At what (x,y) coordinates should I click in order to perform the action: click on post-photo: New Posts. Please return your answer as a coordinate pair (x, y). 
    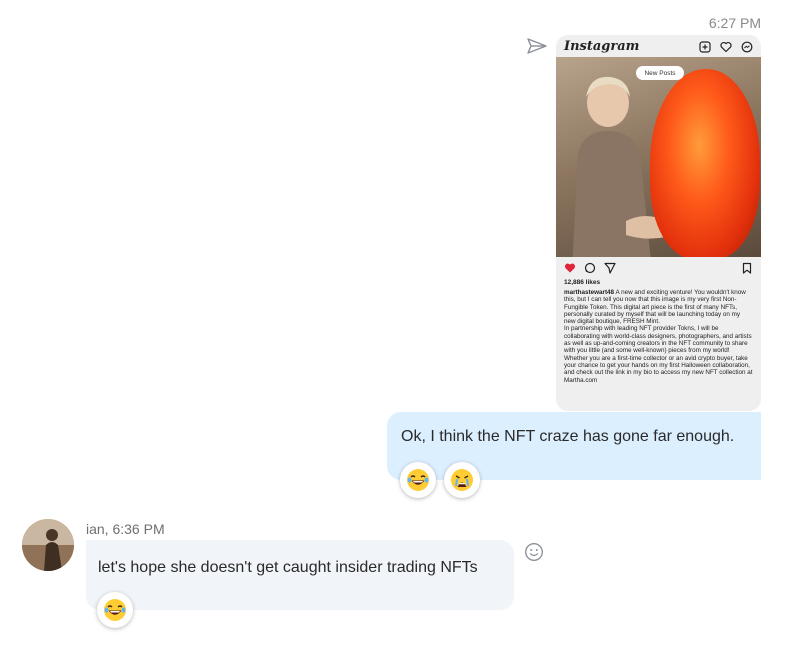
    Looking at the image, I should click on (658, 157).